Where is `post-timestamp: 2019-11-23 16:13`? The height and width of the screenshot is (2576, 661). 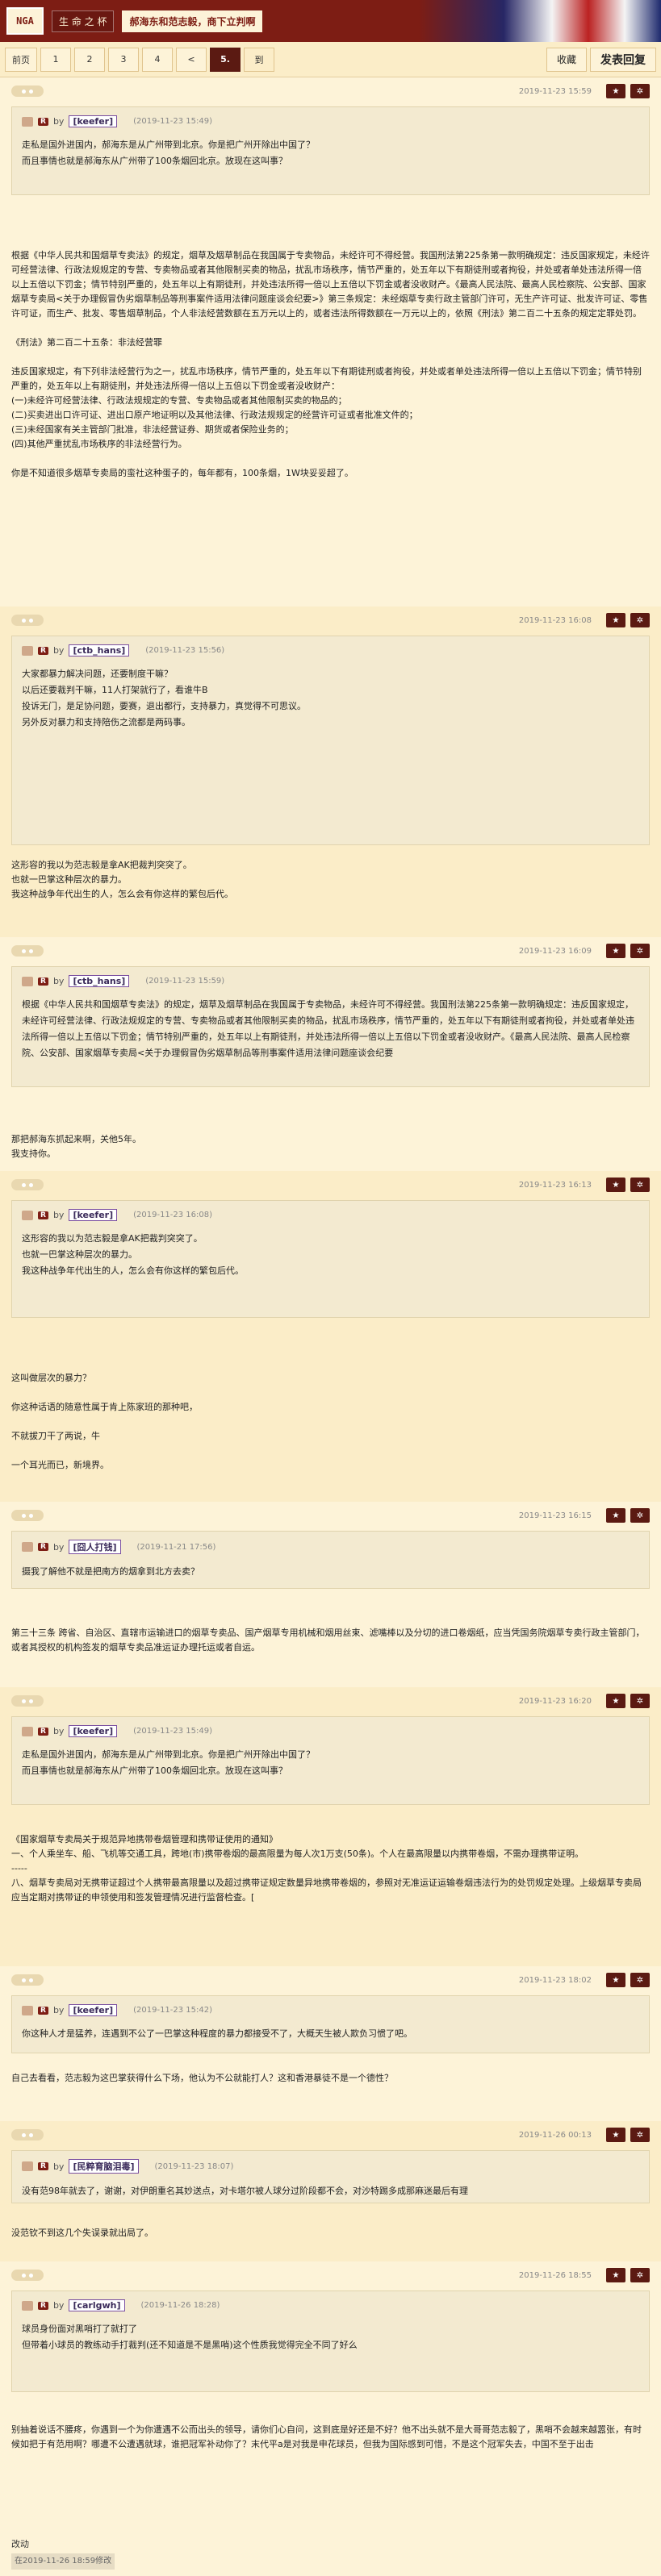 post-timestamp: 2019-11-23 16:13 is located at coordinates (555, 1185).